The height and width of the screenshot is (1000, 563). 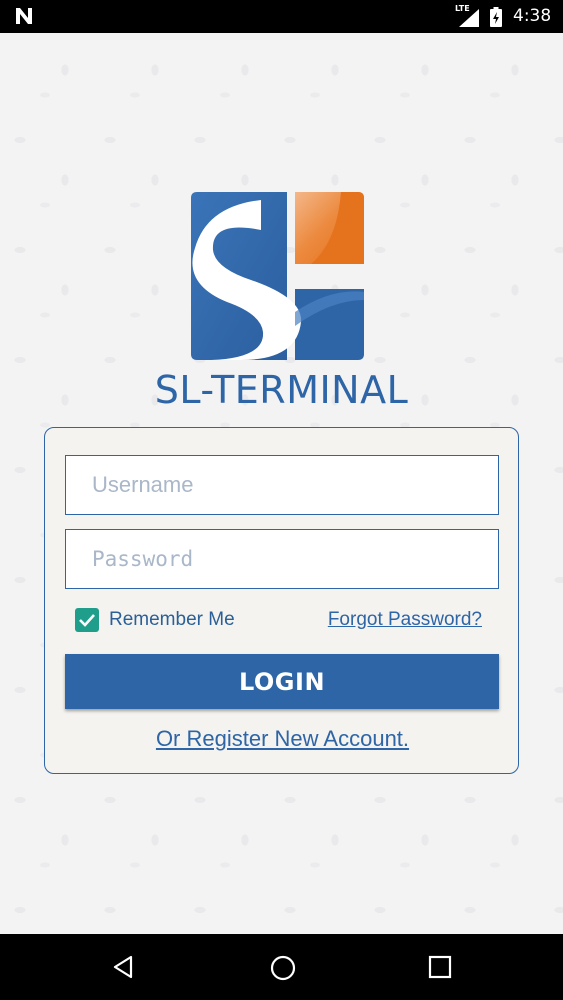 I want to click on remember-me-toggle: Remember Me, so click(x=155, y=620).